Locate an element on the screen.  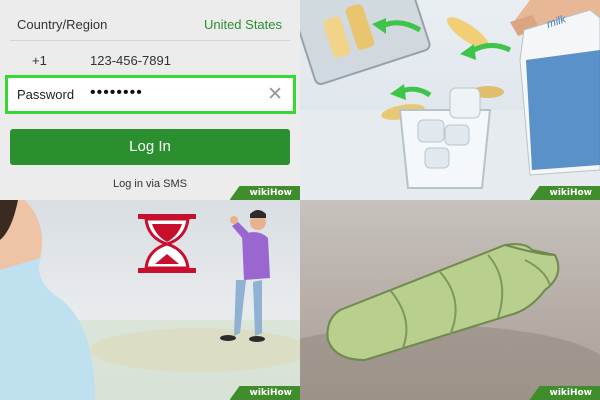
password-field-highlight: Password •••••••• ✕ is located at coordinates (150, 94).